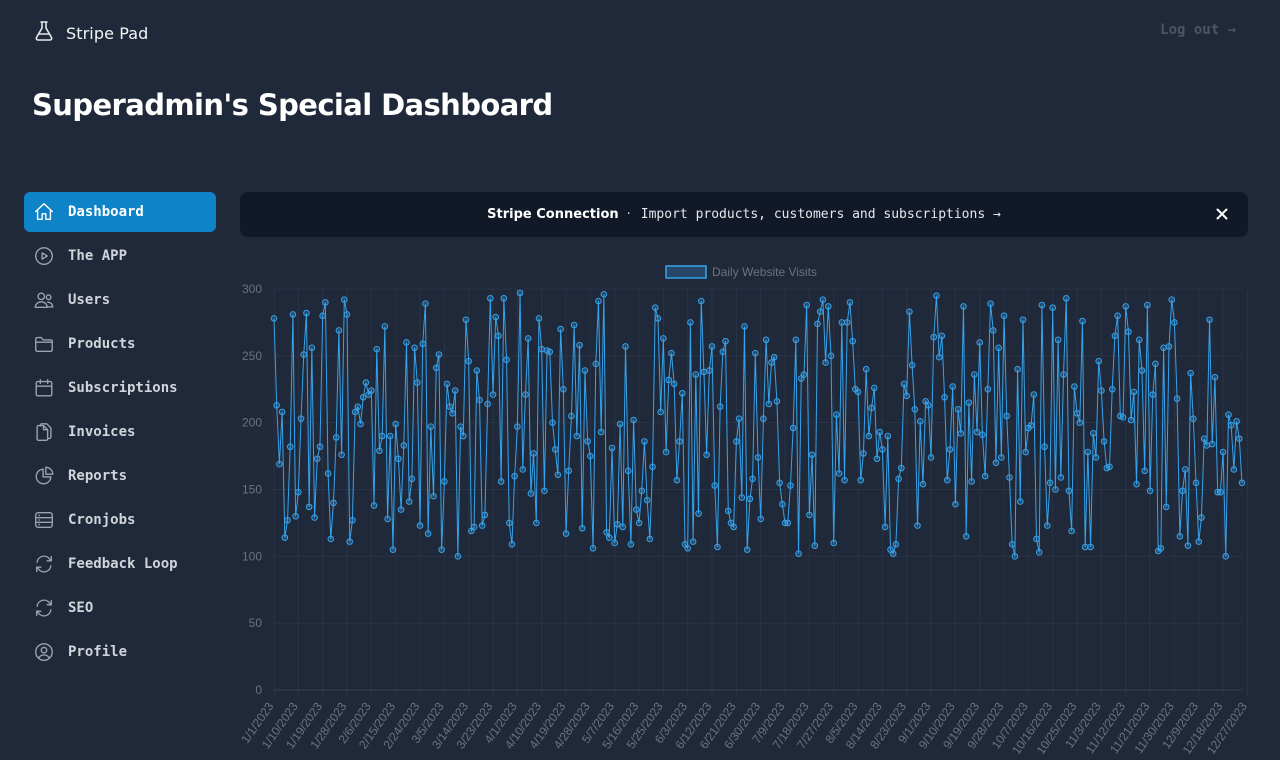  What do you see at coordinates (1198, 30) in the screenshot?
I see `logout-link: Log out →` at bounding box center [1198, 30].